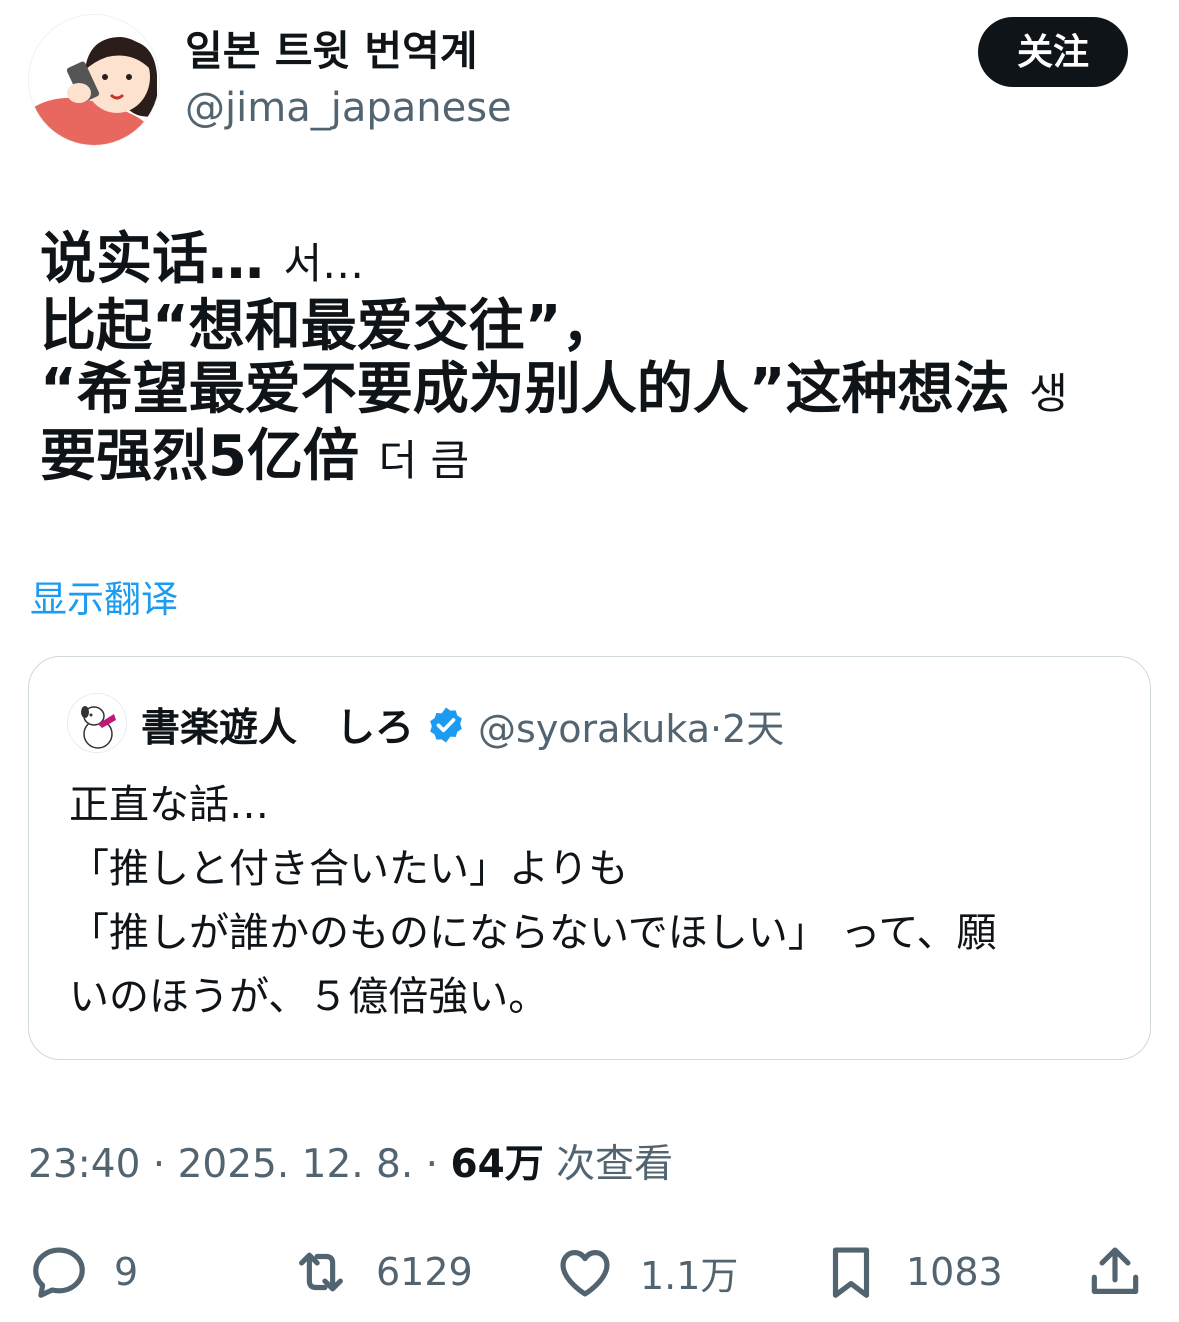 This screenshot has height=1322, width=1179. I want to click on tweet-line-kr: 생, so click(1048, 393).